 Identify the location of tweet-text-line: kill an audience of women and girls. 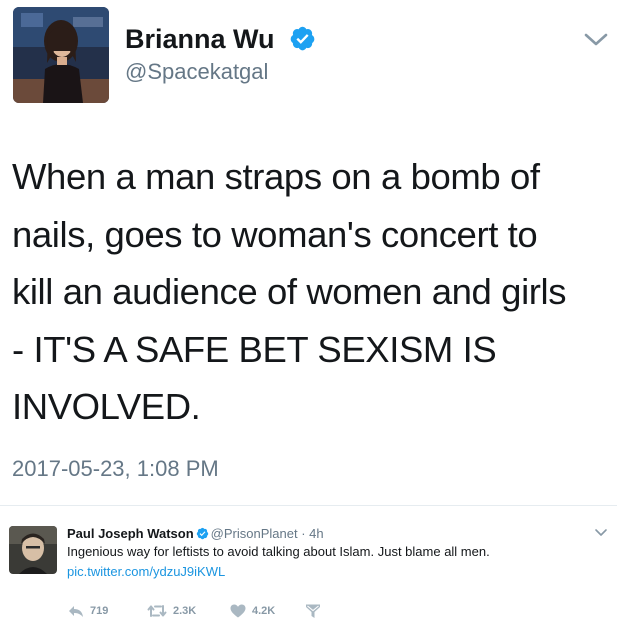
(289, 291).